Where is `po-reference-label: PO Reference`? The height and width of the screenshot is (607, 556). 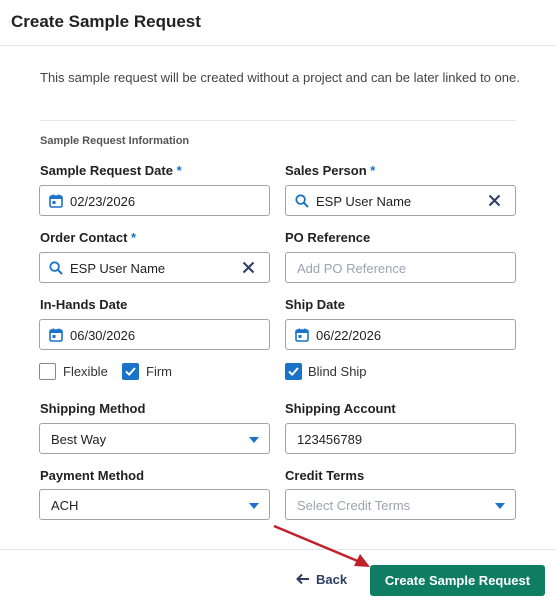
po-reference-label: PO Reference is located at coordinates (328, 237).